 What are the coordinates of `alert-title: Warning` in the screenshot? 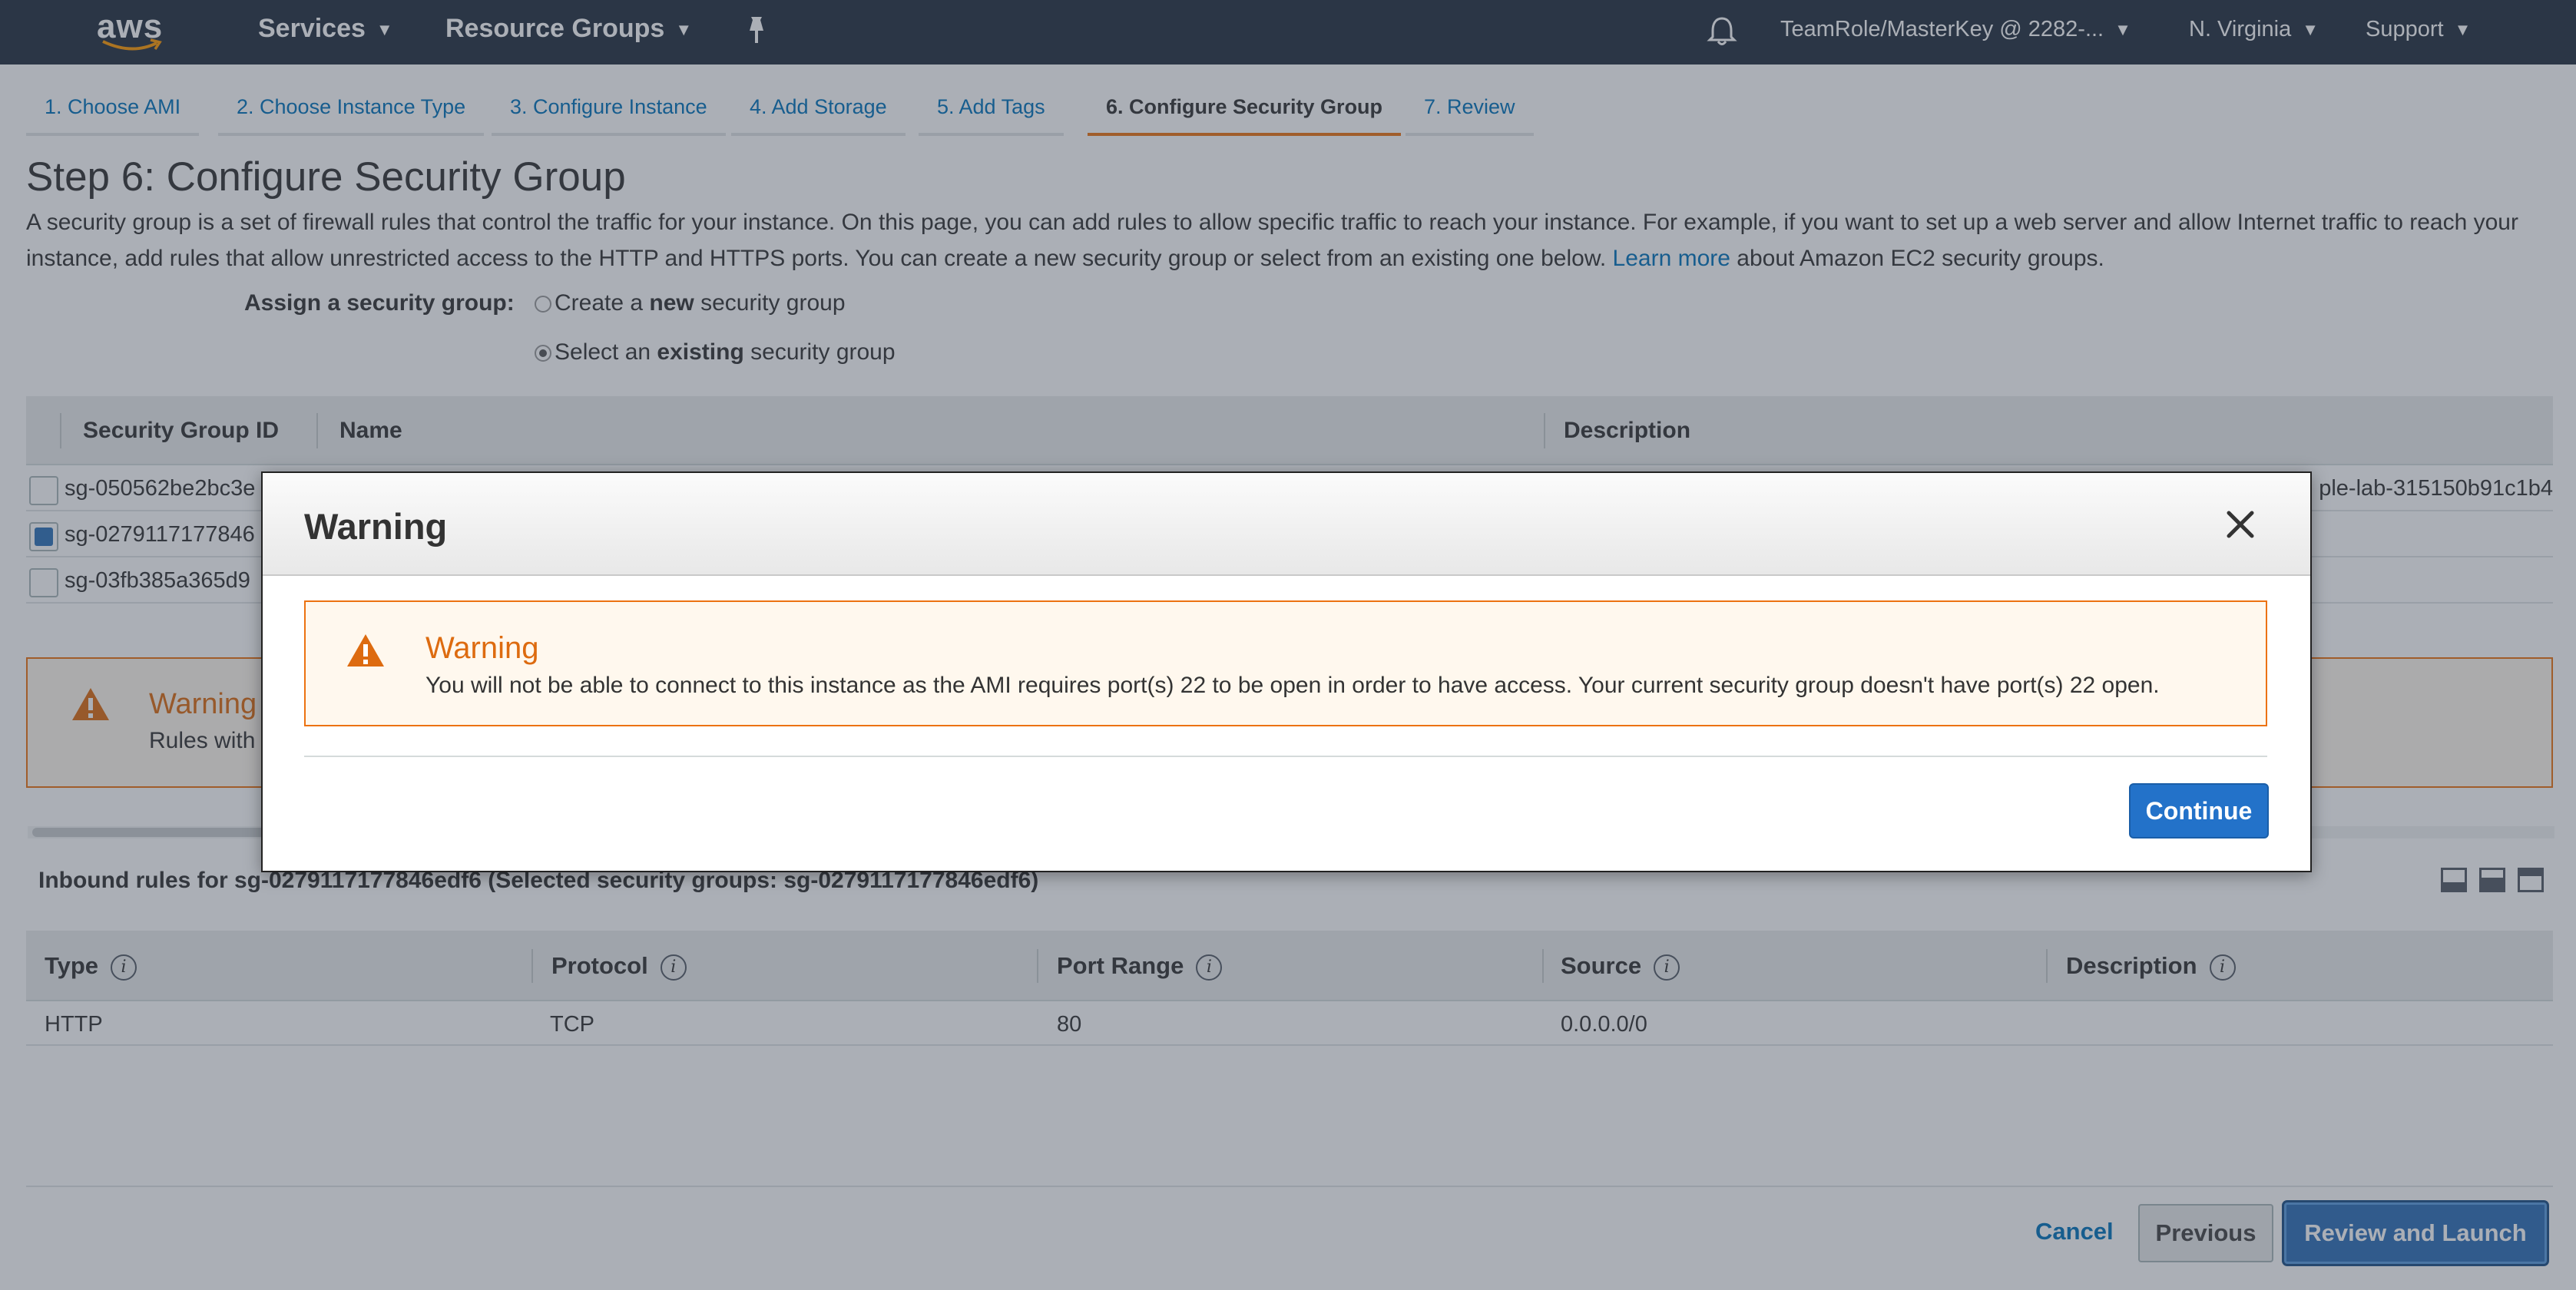 It's located at (482, 648).